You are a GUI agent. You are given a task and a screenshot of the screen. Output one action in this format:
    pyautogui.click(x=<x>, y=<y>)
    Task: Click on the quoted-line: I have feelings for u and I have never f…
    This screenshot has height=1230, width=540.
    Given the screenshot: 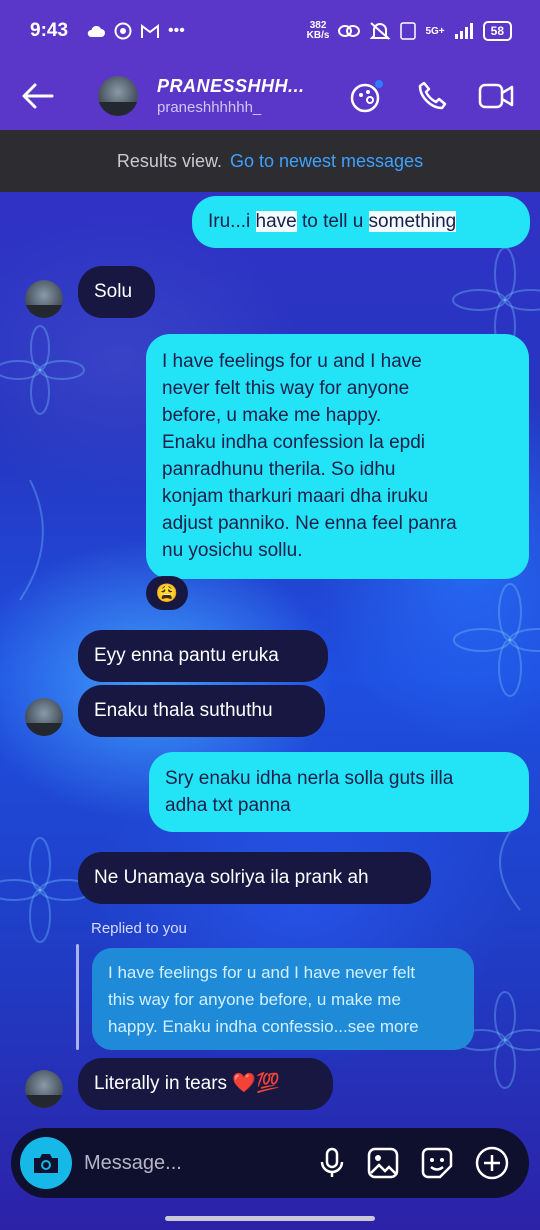 What is the action you would take?
    pyautogui.click(x=262, y=972)
    